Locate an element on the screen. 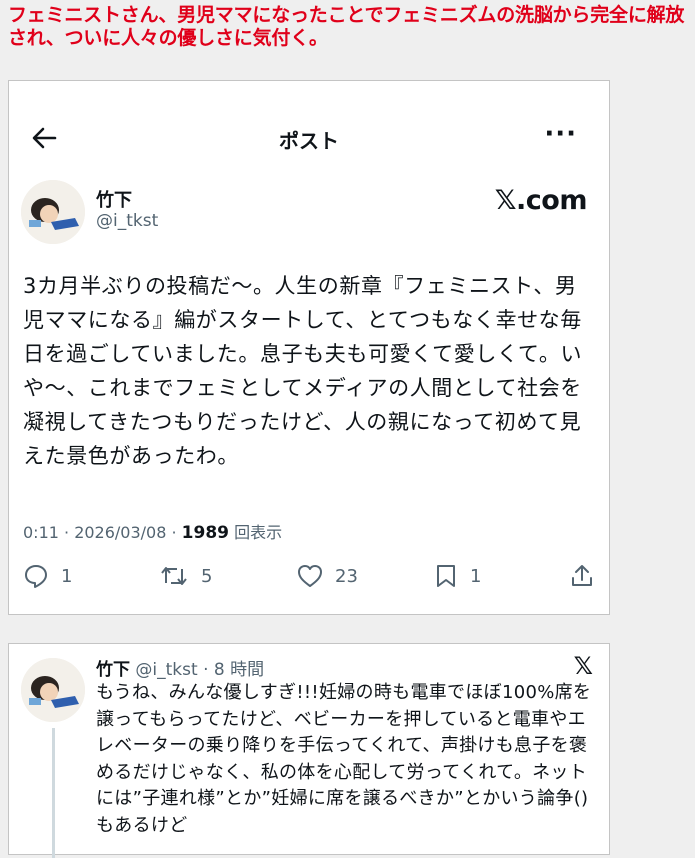  author-handle-time: @i_tkst · 8 時間 is located at coordinates (197, 670).